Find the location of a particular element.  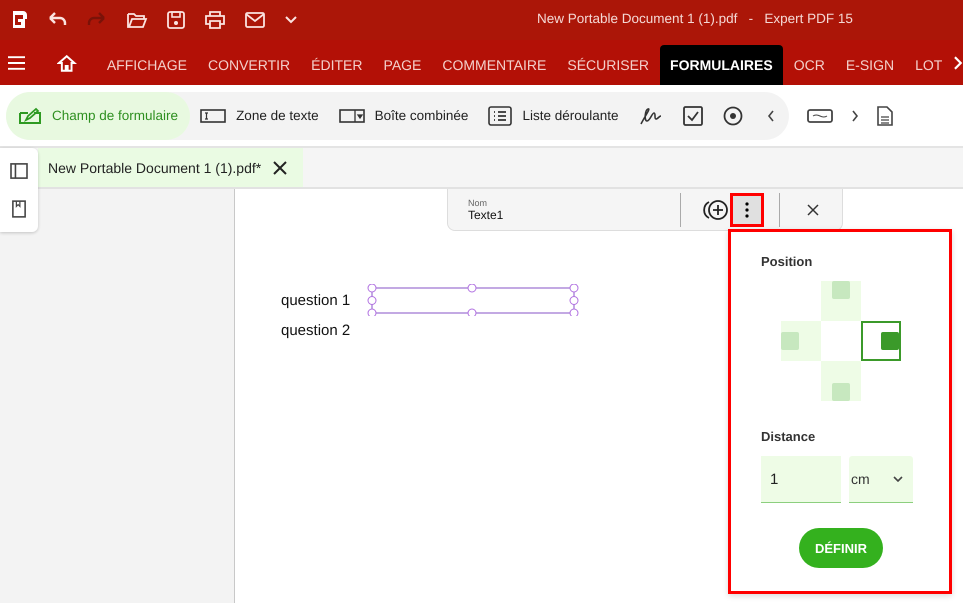

ribbon-tab: OCR is located at coordinates (809, 65).